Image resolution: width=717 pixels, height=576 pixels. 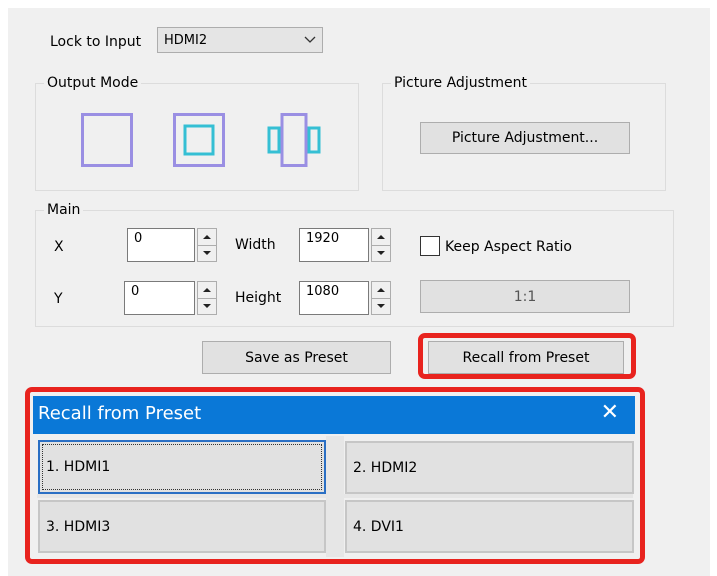 I want to click on y-decrement-button, so click(x=207, y=306).